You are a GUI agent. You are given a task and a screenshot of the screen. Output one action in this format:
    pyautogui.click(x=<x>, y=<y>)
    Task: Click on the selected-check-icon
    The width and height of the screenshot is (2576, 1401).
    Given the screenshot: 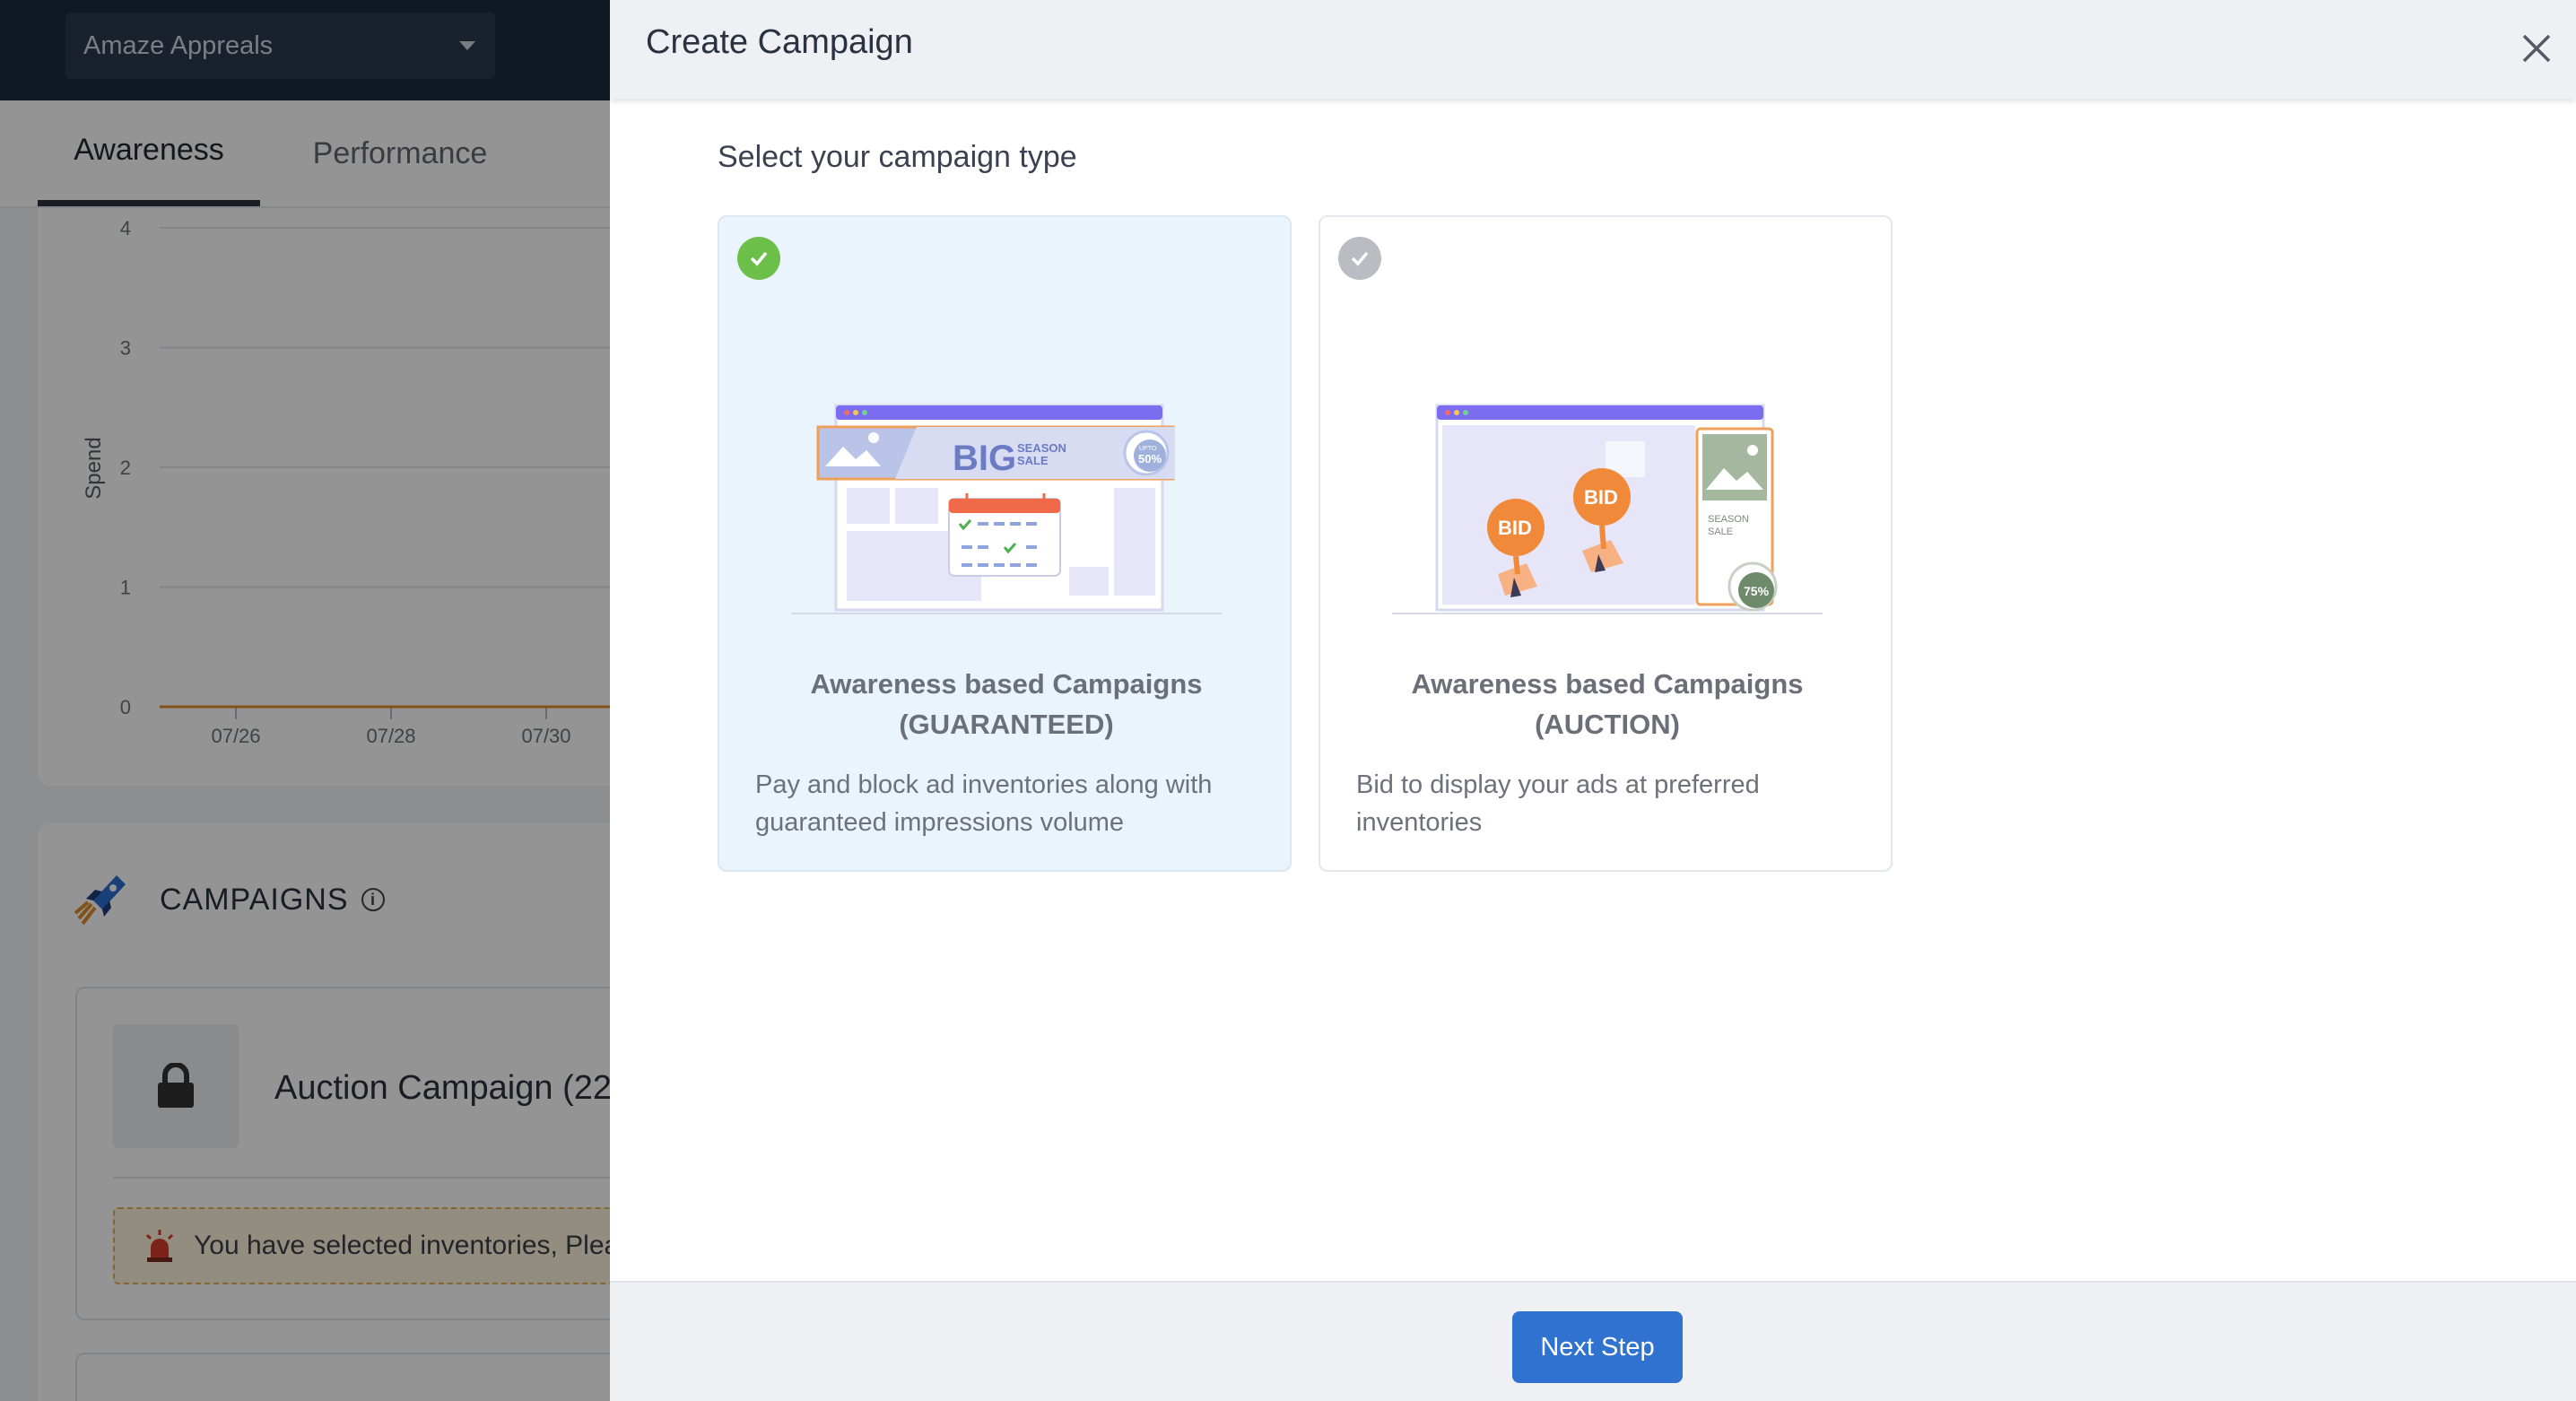 What is the action you would take?
    pyautogui.click(x=758, y=258)
    